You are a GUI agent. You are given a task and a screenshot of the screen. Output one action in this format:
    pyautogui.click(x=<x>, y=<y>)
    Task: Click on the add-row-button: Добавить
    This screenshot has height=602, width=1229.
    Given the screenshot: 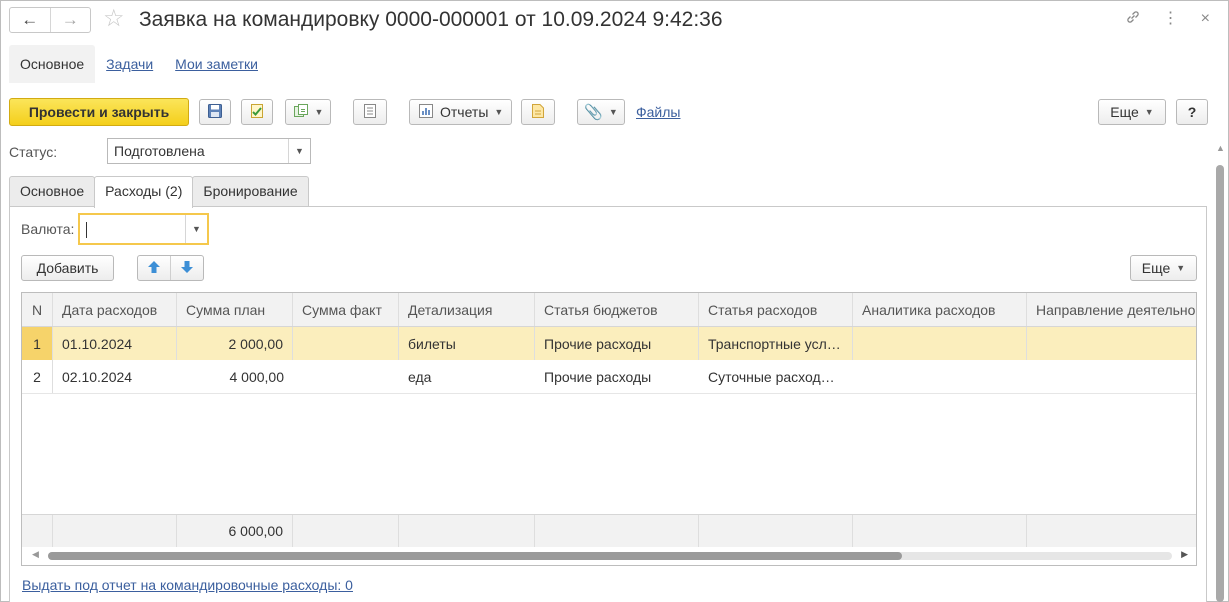 What is the action you would take?
    pyautogui.click(x=67, y=268)
    